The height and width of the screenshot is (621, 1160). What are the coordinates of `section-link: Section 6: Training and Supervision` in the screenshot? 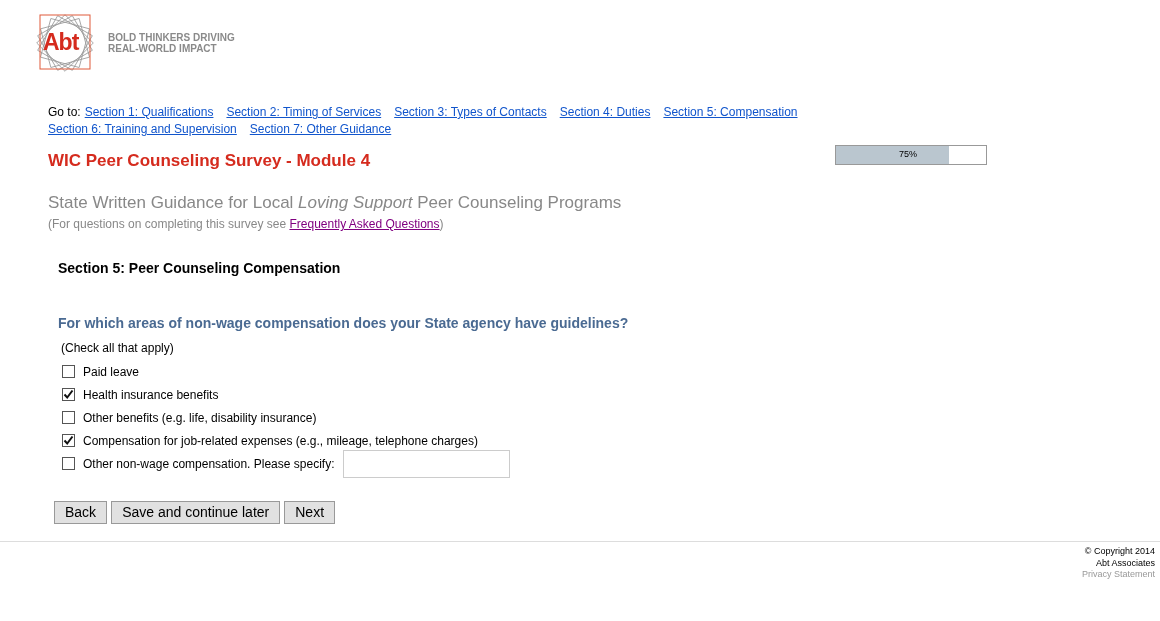 It's located at (142, 129).